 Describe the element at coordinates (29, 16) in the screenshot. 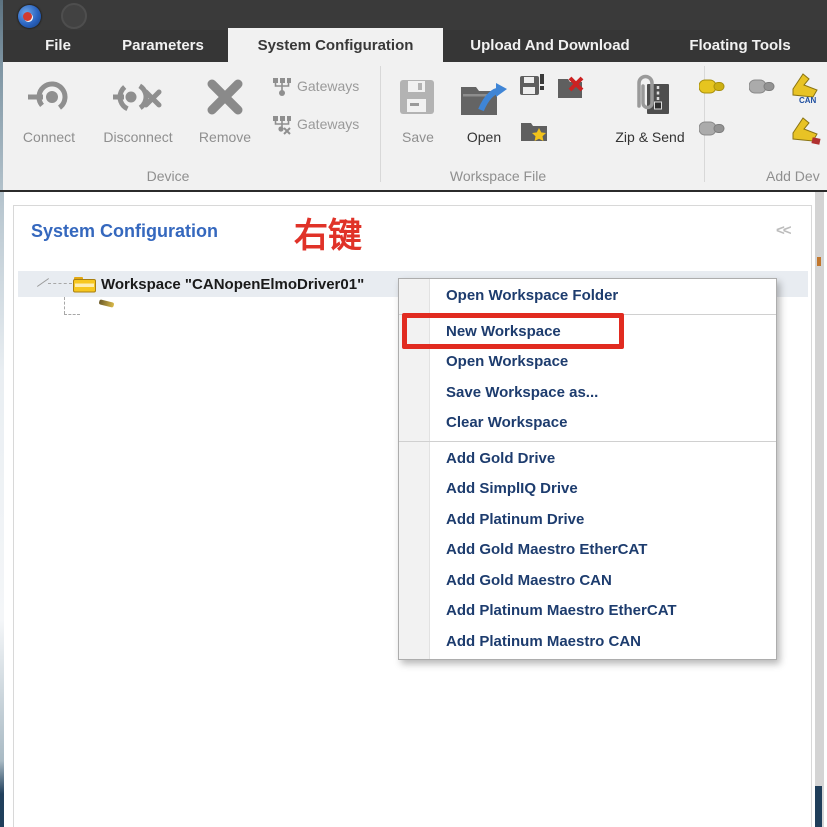

I see `app-logo-icon` at that location.